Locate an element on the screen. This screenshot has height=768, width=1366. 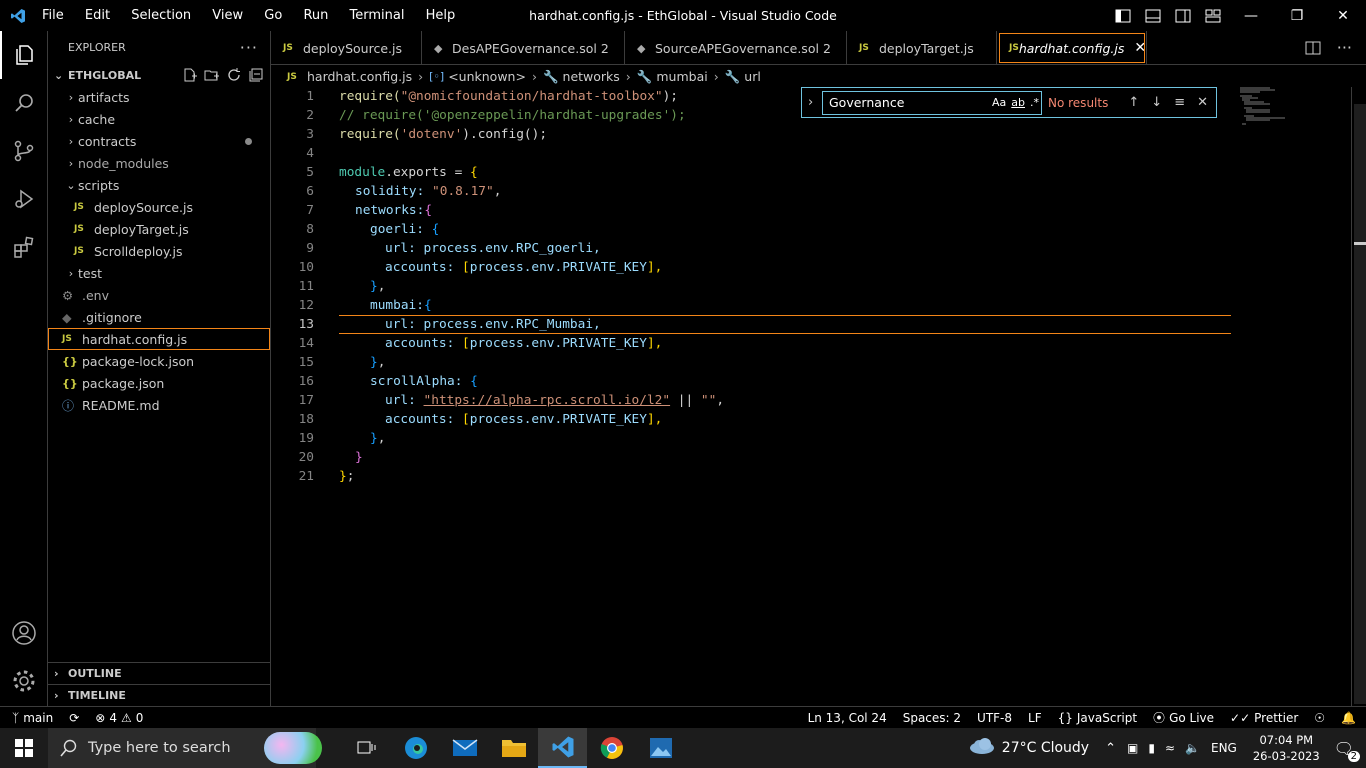
eol-status: LF is located at coordinates (1035, 718).